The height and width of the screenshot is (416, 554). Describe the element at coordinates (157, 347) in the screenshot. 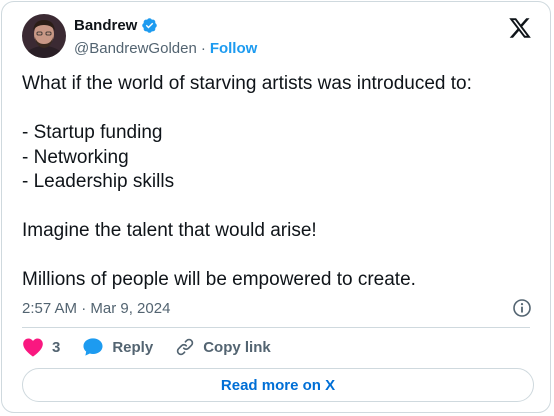

I see `tweet-actions: 3 Reply Copy link` at that location.